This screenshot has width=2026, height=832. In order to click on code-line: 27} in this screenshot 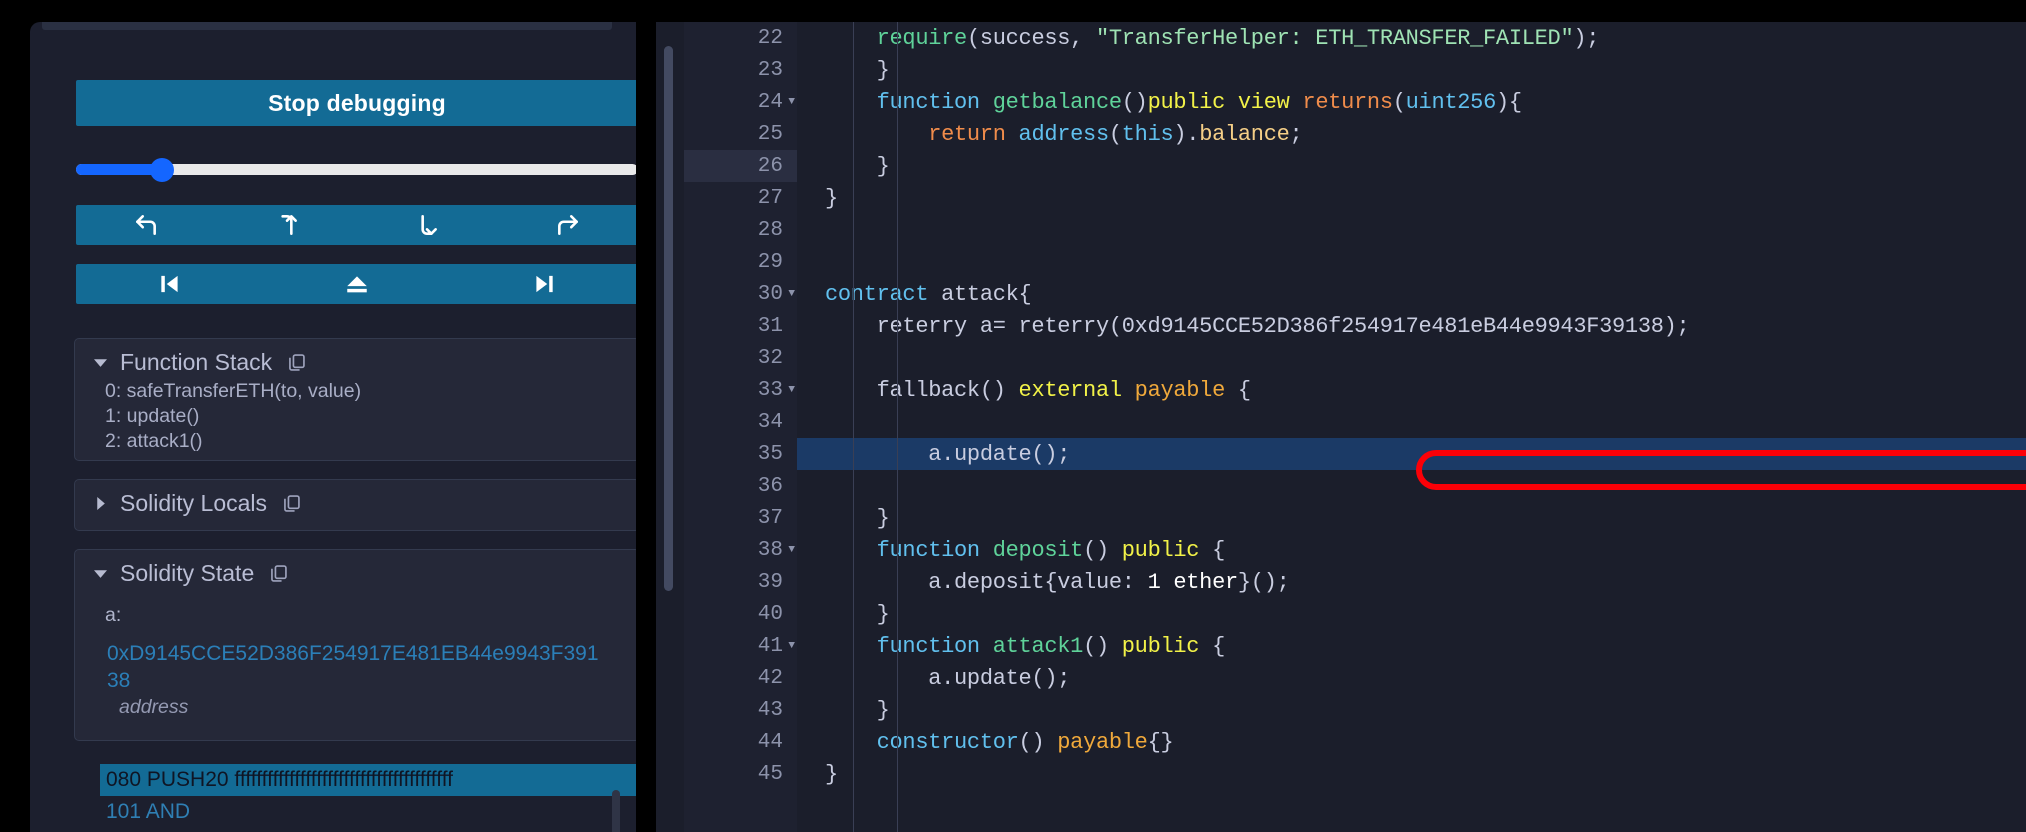, I will do `click(1355, 198)`.